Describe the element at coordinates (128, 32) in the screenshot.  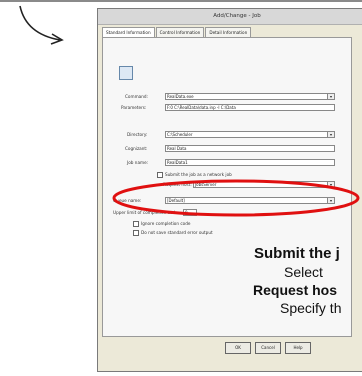
I see `tab-standard-information: Standard Information` at that location.